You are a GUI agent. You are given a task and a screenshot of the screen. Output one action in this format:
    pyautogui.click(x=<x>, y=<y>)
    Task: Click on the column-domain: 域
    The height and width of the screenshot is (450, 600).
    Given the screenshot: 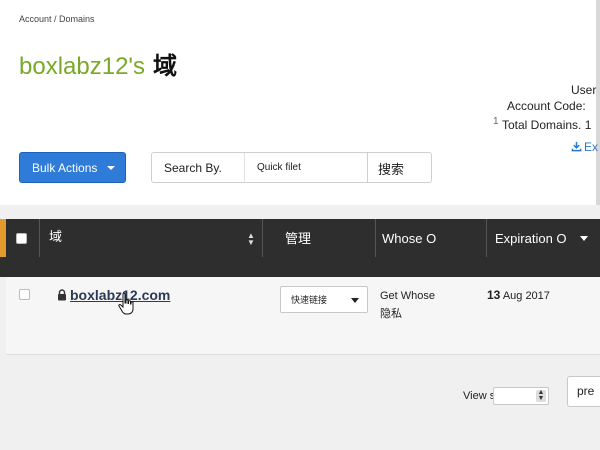 What is the action you would take?
    pyautogui.click(x=156, y=235)
    